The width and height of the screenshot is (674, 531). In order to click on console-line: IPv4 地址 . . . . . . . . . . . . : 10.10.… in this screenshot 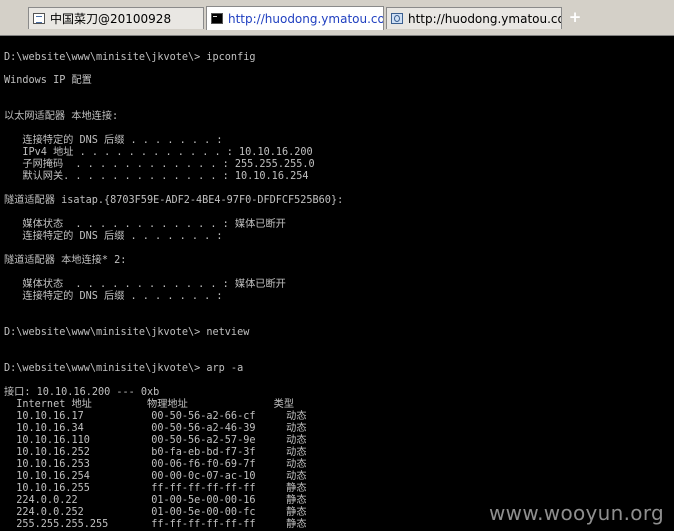, I will do `click(158, 152)`.